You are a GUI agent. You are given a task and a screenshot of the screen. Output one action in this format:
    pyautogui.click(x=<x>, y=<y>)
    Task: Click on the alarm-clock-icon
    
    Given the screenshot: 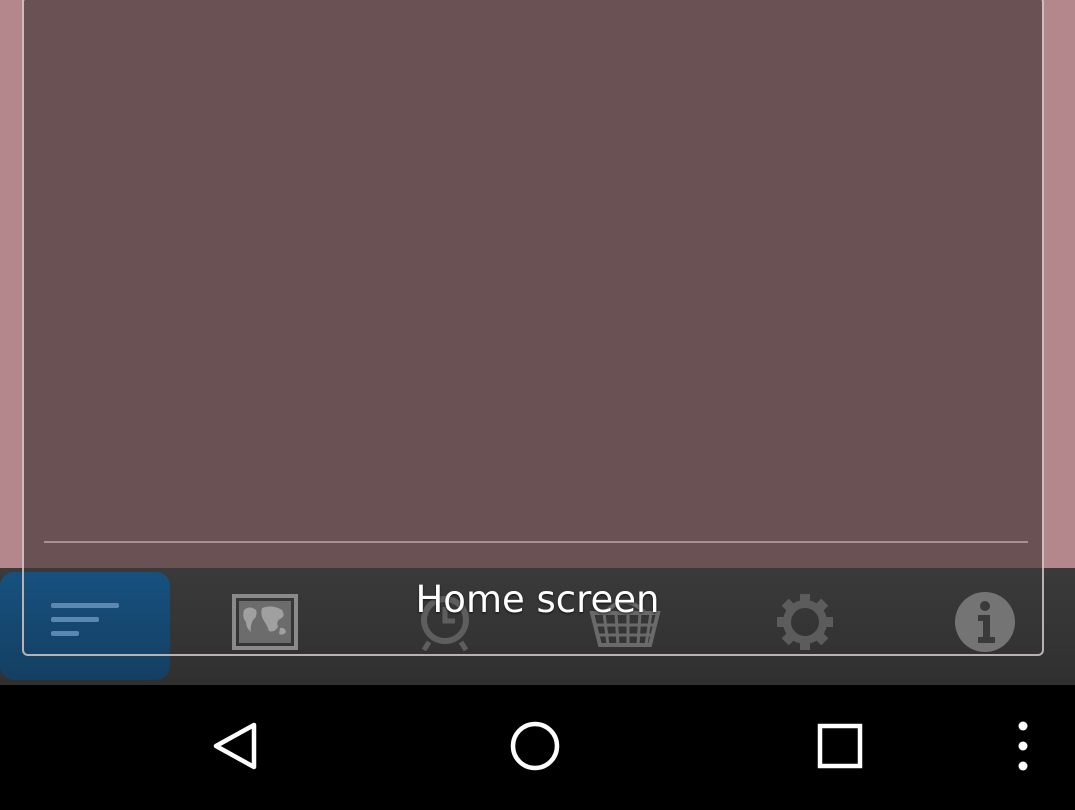 What is the action you would take?
    pyautogui.click(x=445, y=622)
    